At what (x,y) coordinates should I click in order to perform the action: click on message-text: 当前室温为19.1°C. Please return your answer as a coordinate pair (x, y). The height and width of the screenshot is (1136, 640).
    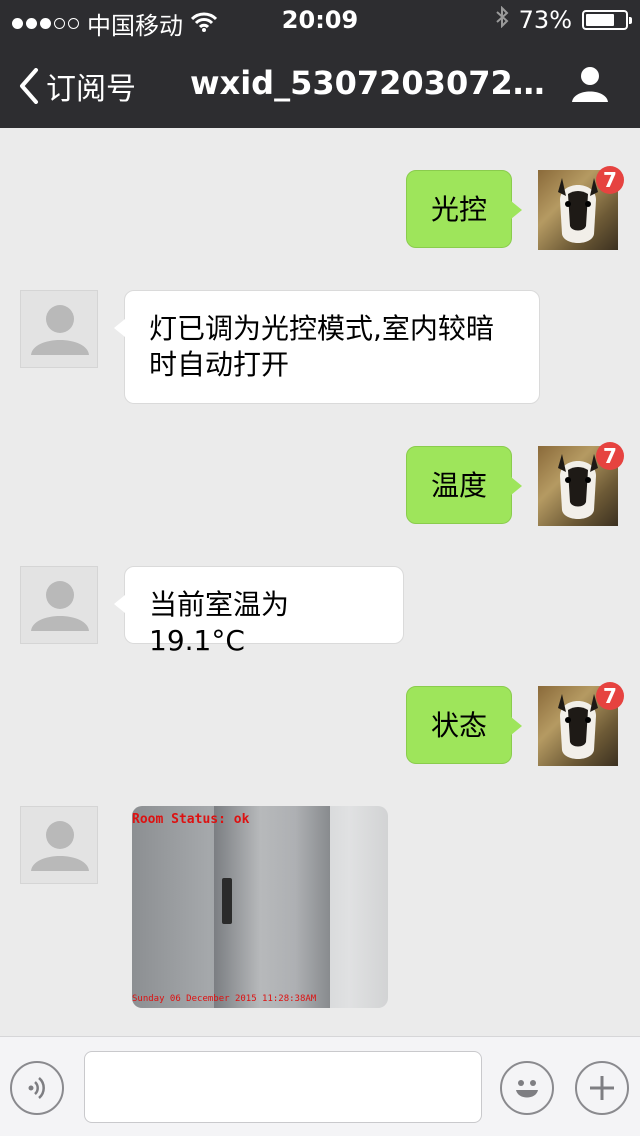
    Looking at the image, I should click on (219, 622).